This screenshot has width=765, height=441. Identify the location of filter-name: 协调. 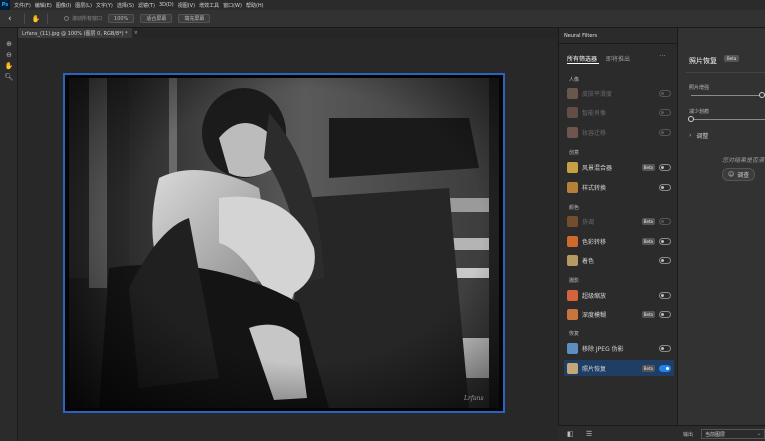
(588, 222).